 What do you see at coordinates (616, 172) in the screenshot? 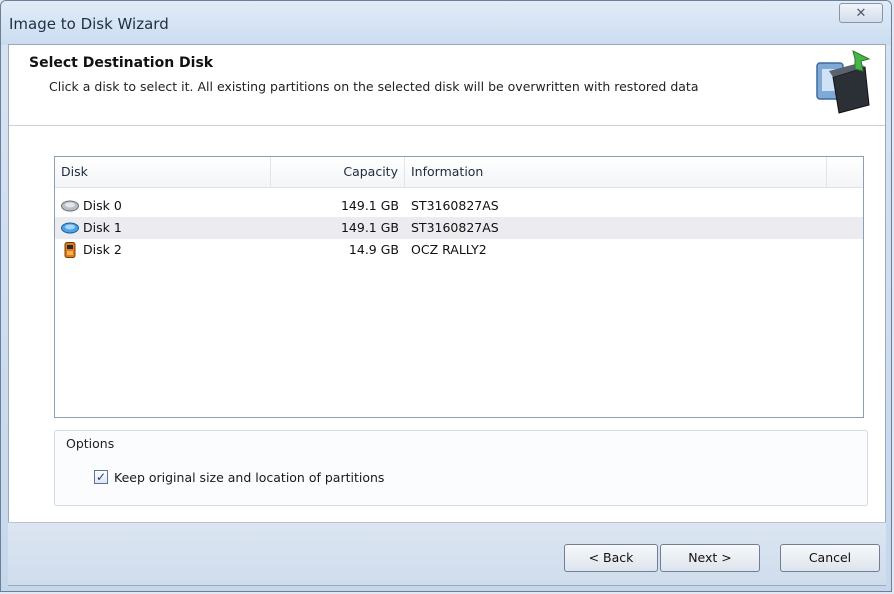
I see `column-header-information: Information` at bounding box center [616, 172].